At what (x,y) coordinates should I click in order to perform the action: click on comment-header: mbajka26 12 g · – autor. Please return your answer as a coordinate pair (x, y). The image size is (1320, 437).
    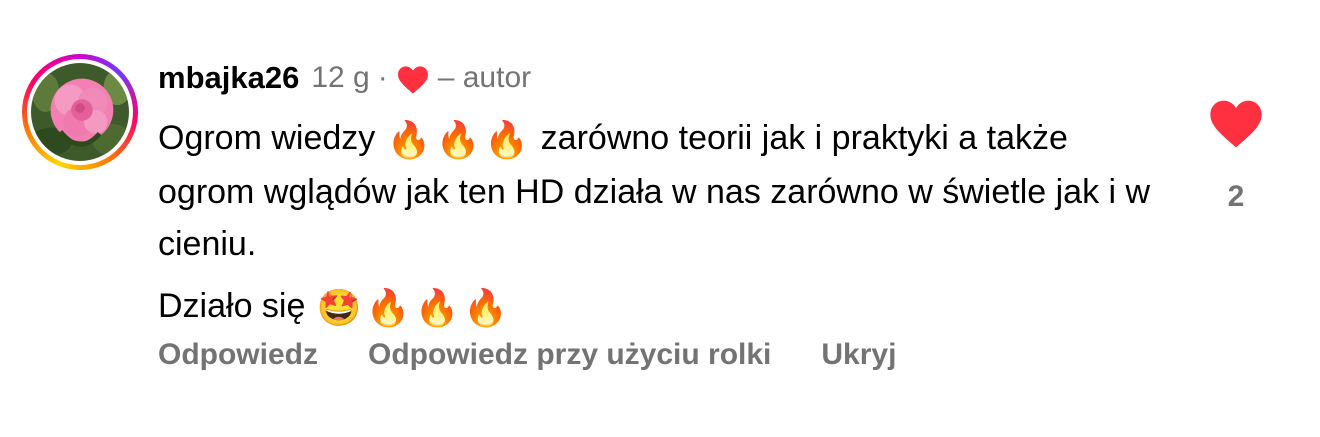
    Looking at the image, I should click on (344, 78).